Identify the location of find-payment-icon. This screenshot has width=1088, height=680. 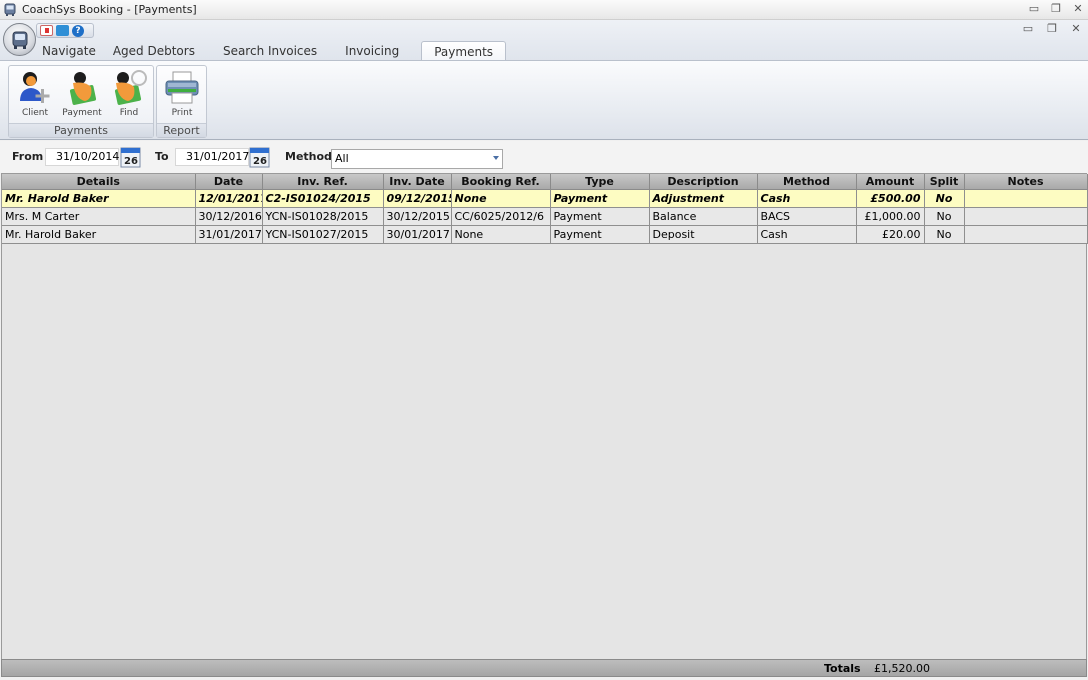
(130, 87).